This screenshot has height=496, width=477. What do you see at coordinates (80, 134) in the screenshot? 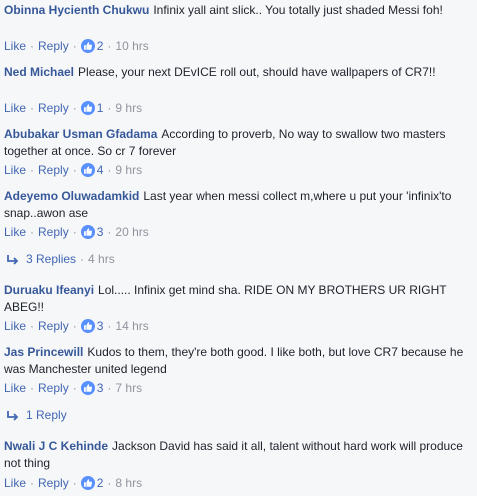
I see `comment-author-link: Abubakar Usman Gfadama` at bounding box center [80, 134].